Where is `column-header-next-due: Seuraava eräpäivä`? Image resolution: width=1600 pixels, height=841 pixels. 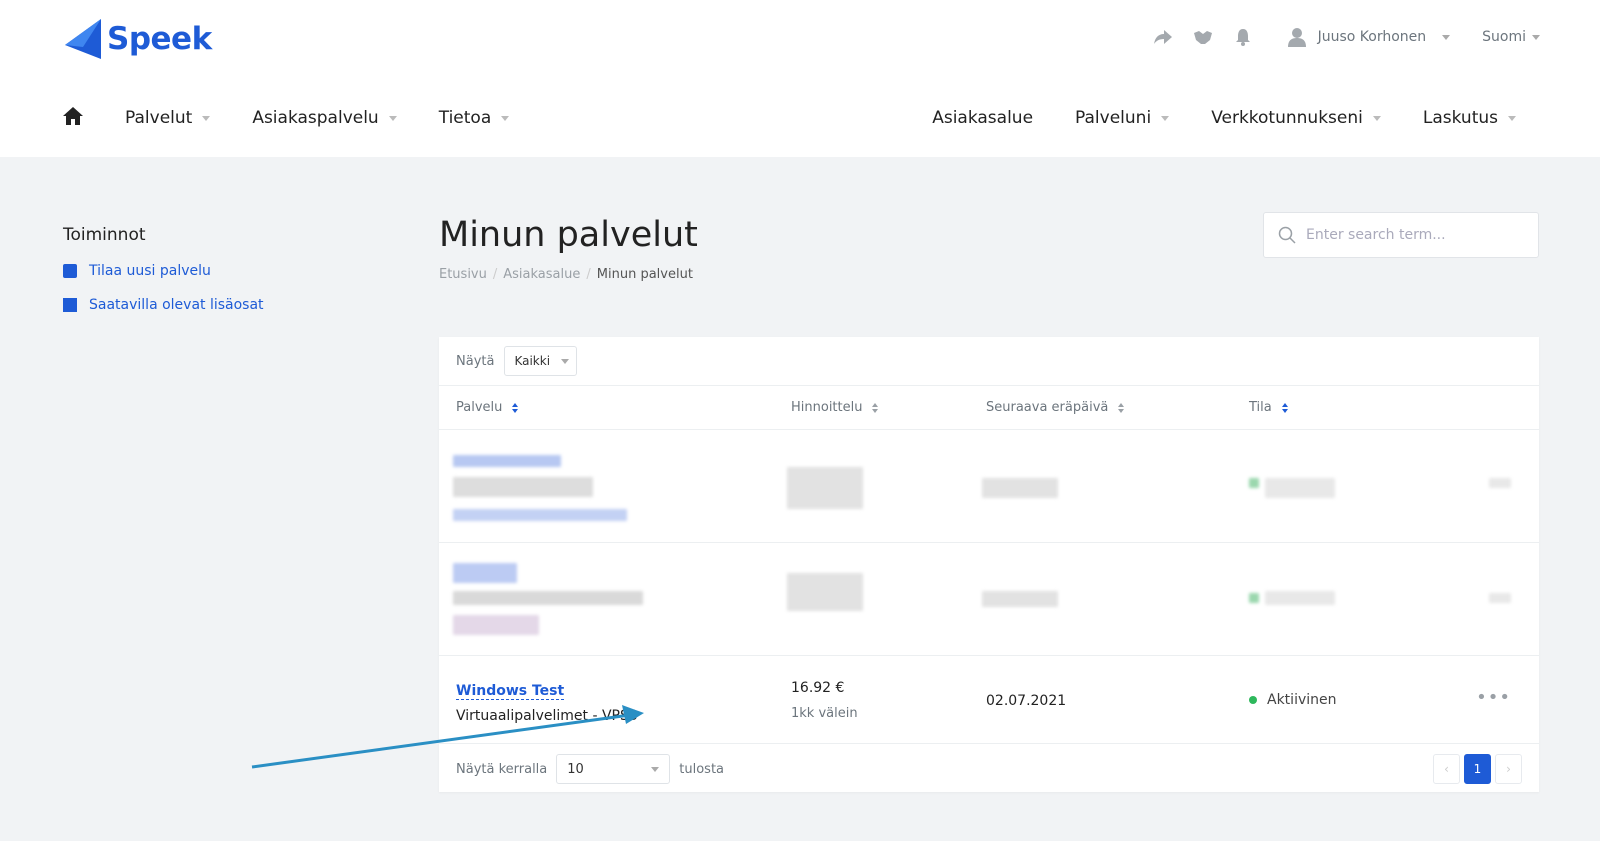
column-header-next-due: Seuraava eräpäivä is located at coordinates (1055, 407).